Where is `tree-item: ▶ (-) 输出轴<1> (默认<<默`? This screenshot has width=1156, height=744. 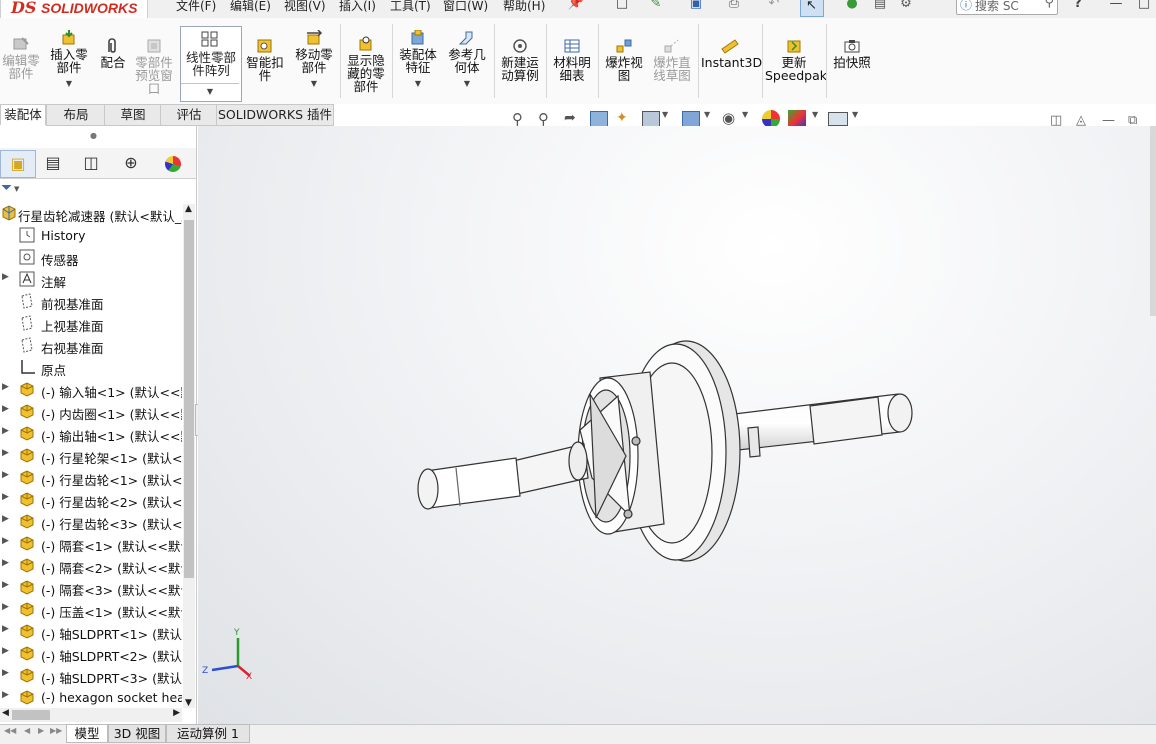 tree-item: ▶ (-) 输出轴<1> (默认<<默 is located at coordinates (91, 433).